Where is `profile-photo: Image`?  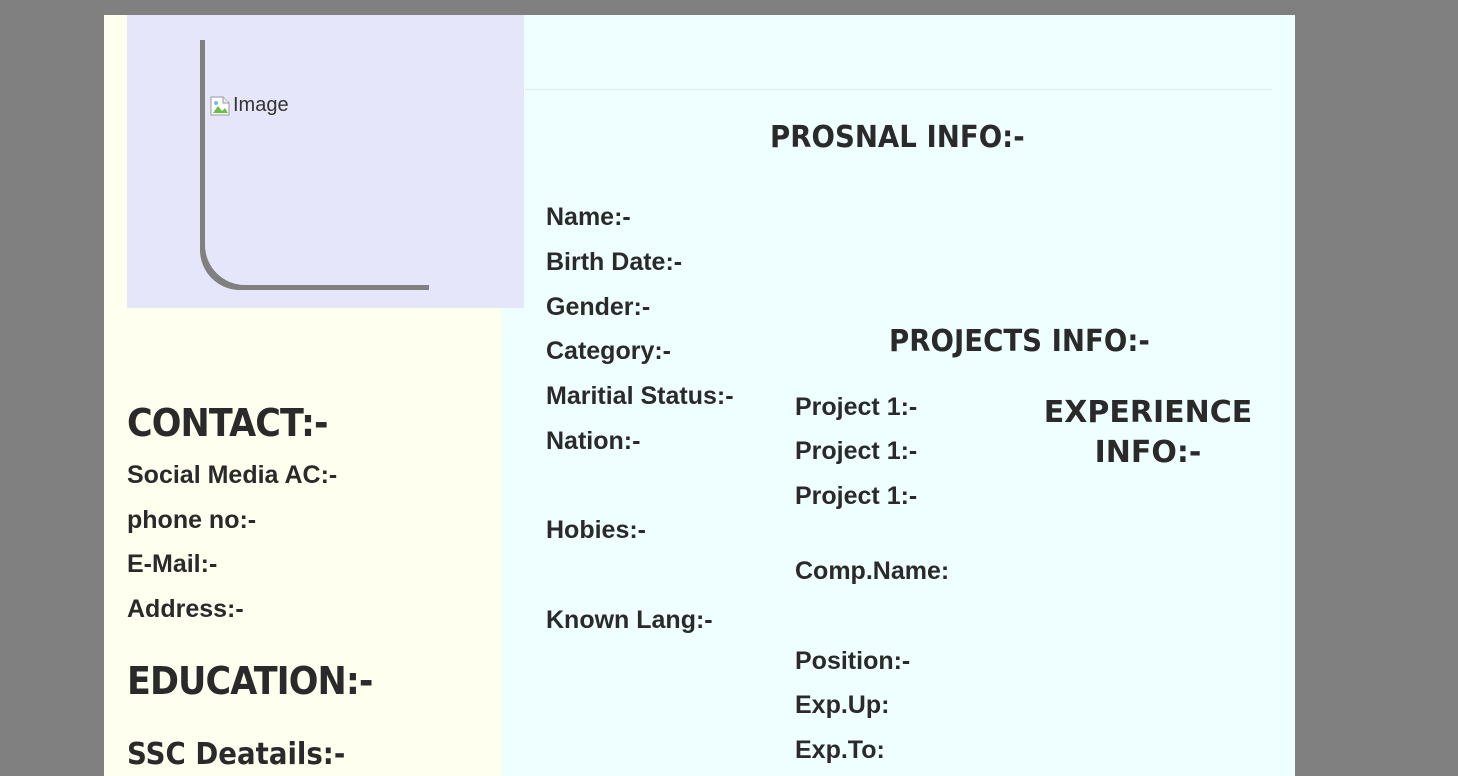 profile-photo: Image is located at coordinates (249, 105).